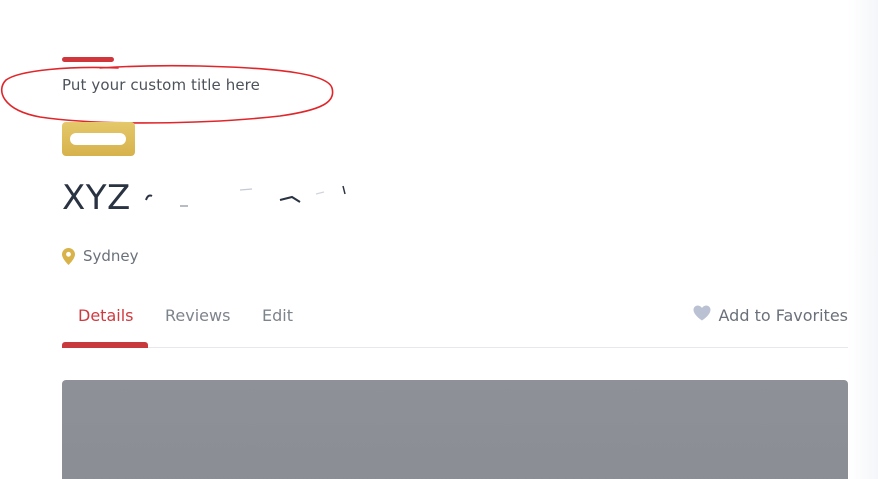 The height and width of the screenshot is (479, 878). What do you see at coordinates (783, 315) in the screenshot?
I see `favorites-label: Add to Favorites` at bounding box center [783, 315].